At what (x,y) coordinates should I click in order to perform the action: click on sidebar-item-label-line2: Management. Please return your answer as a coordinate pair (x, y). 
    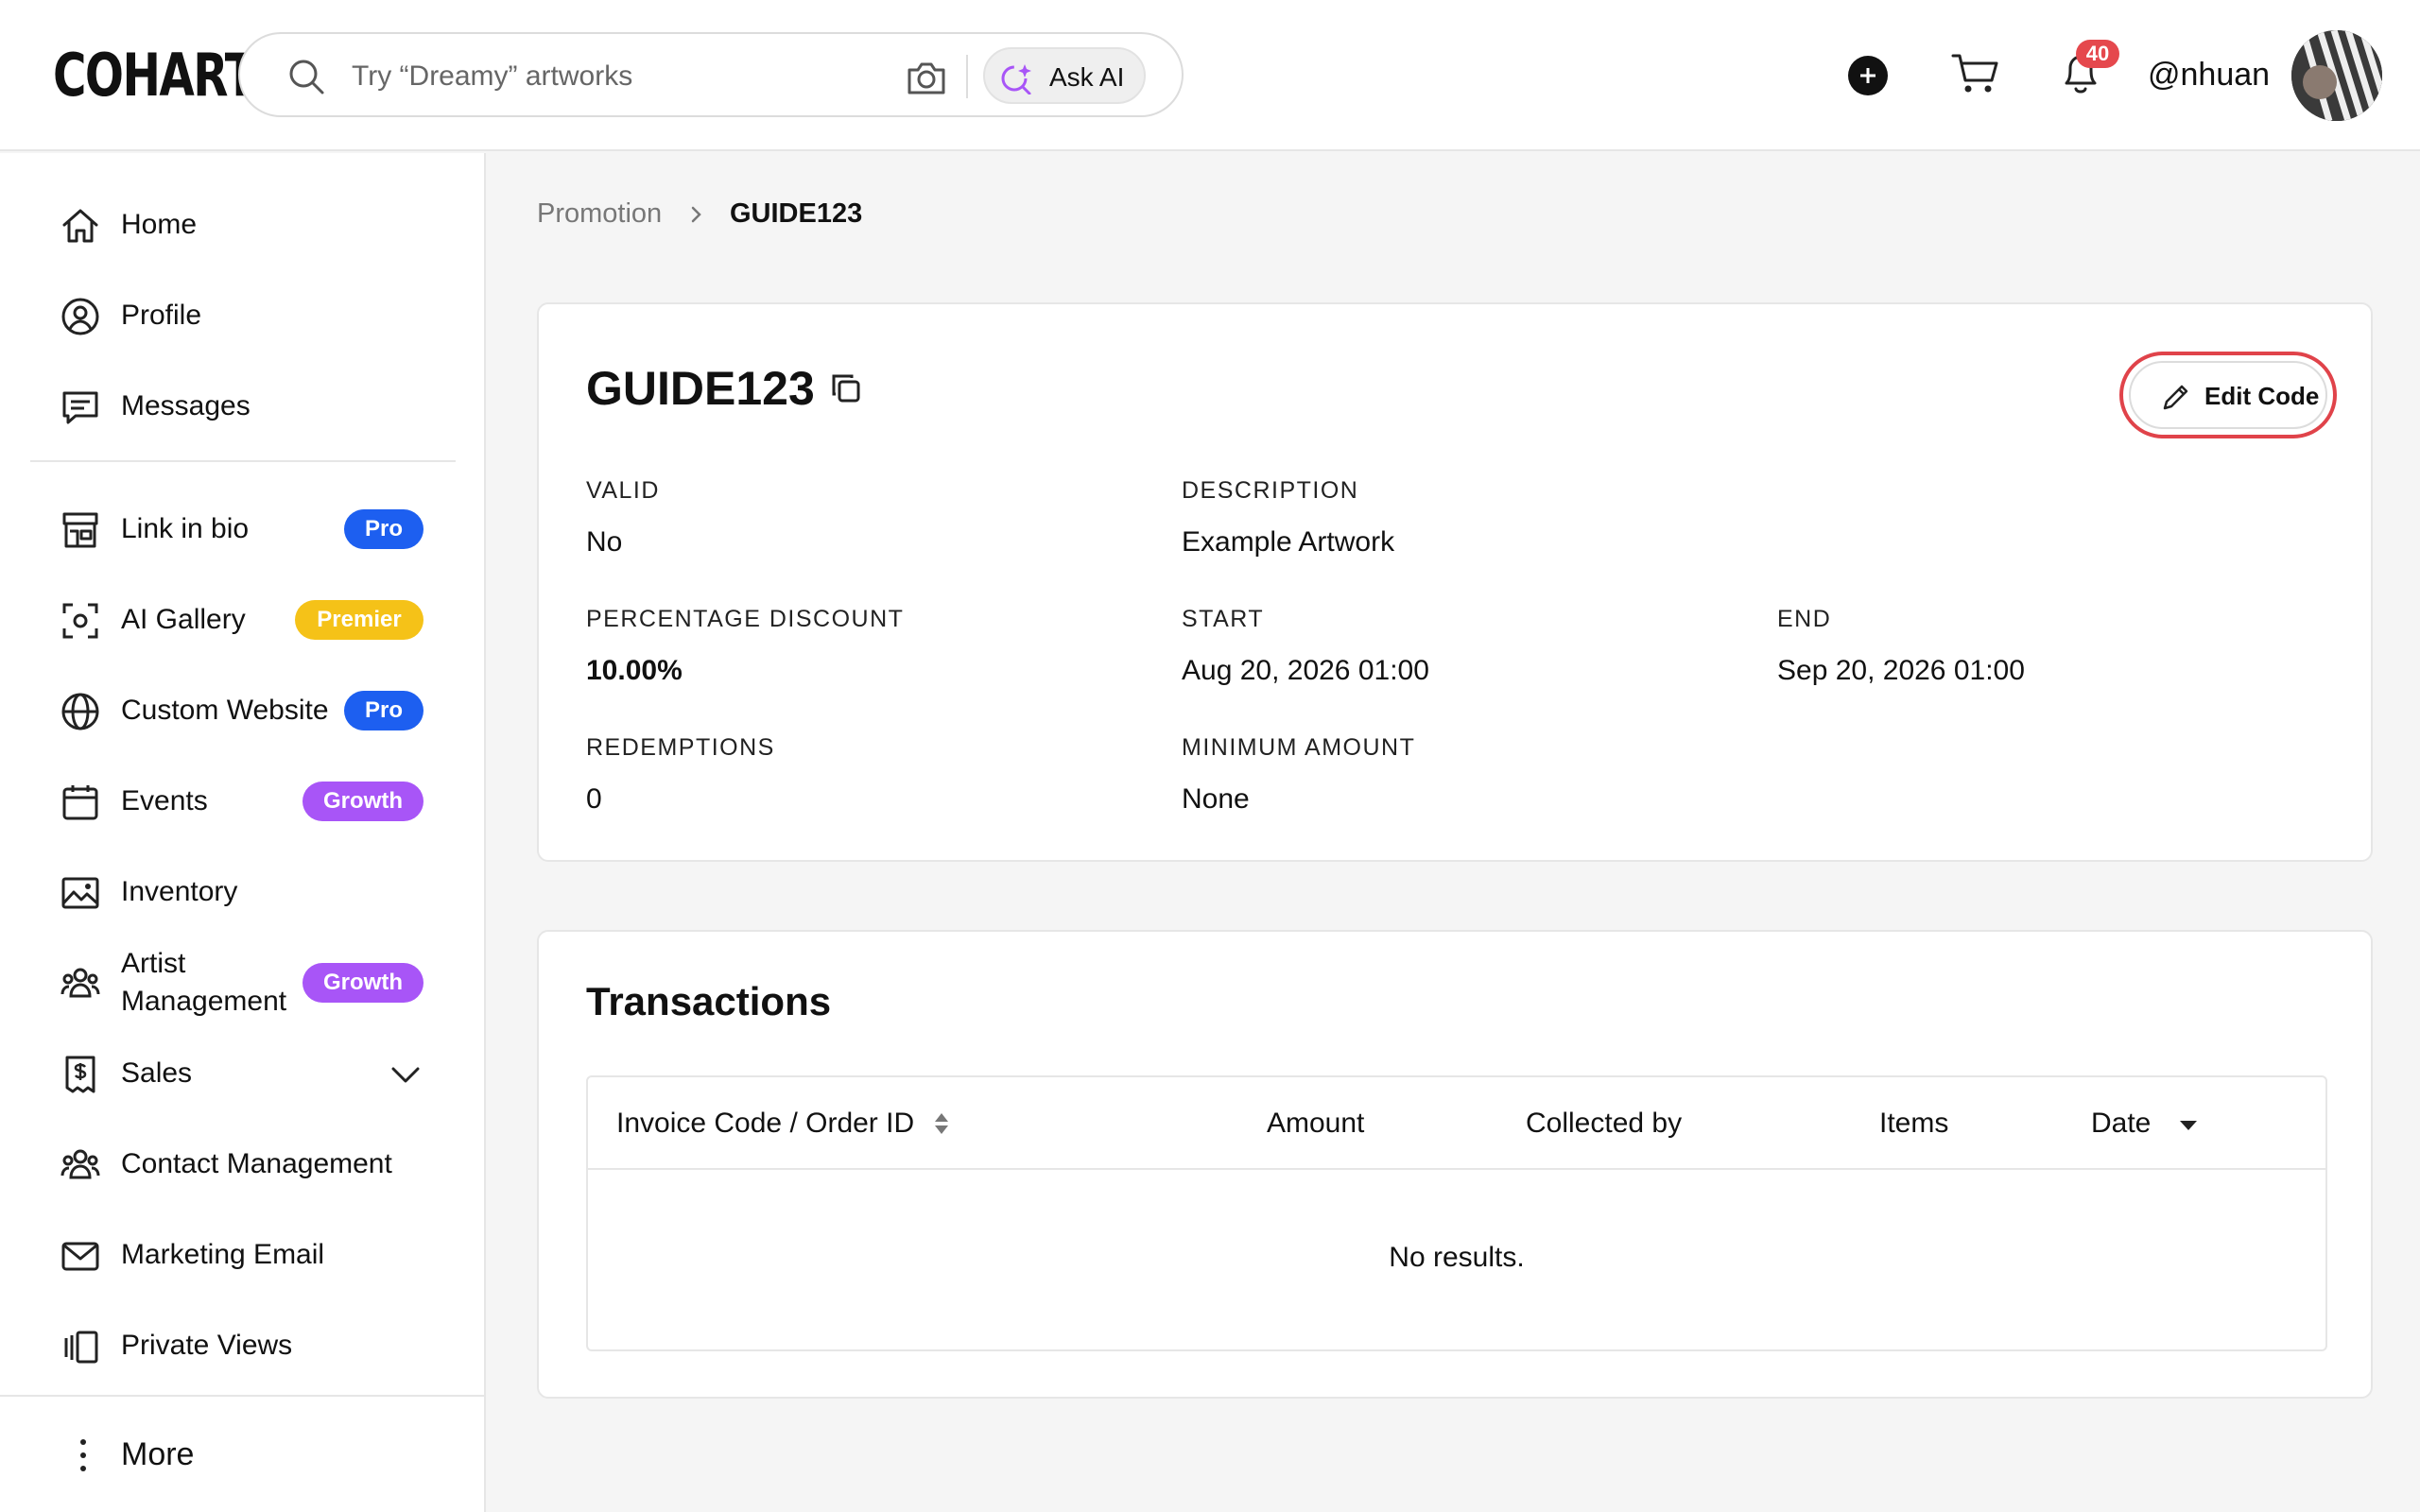
    Looking at the image, I should click on (204, 1001).